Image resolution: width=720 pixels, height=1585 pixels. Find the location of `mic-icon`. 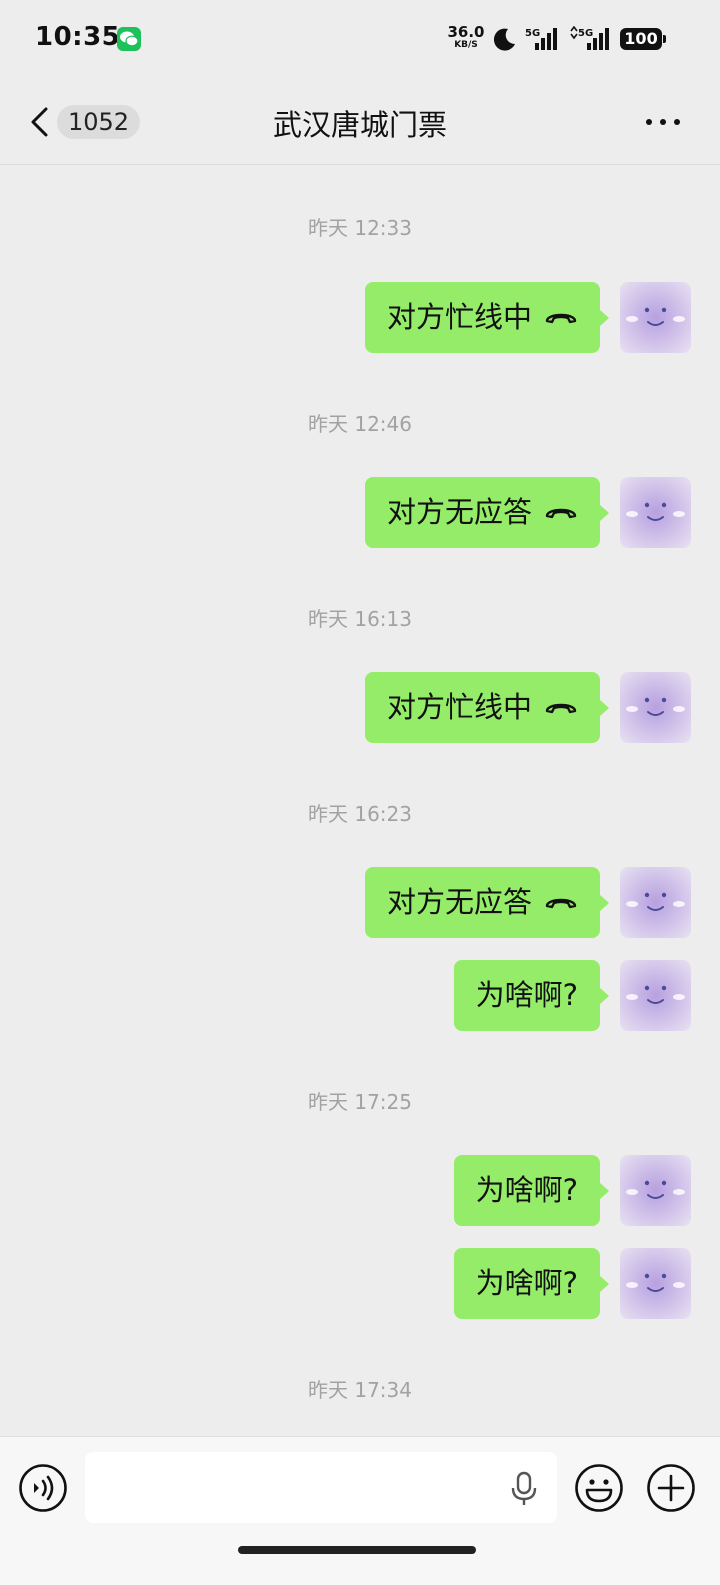

mic-icon is located at coordinates (524, 1489).